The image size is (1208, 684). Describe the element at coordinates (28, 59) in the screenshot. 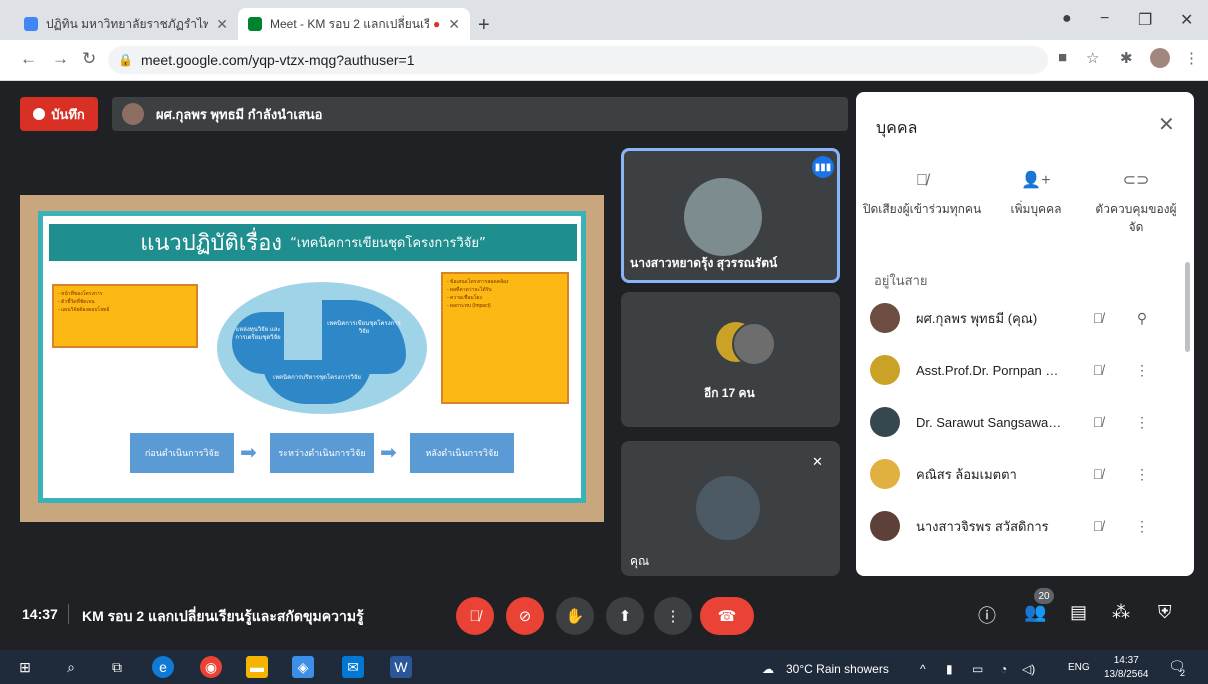

I see `back-icon: ←` at that location.